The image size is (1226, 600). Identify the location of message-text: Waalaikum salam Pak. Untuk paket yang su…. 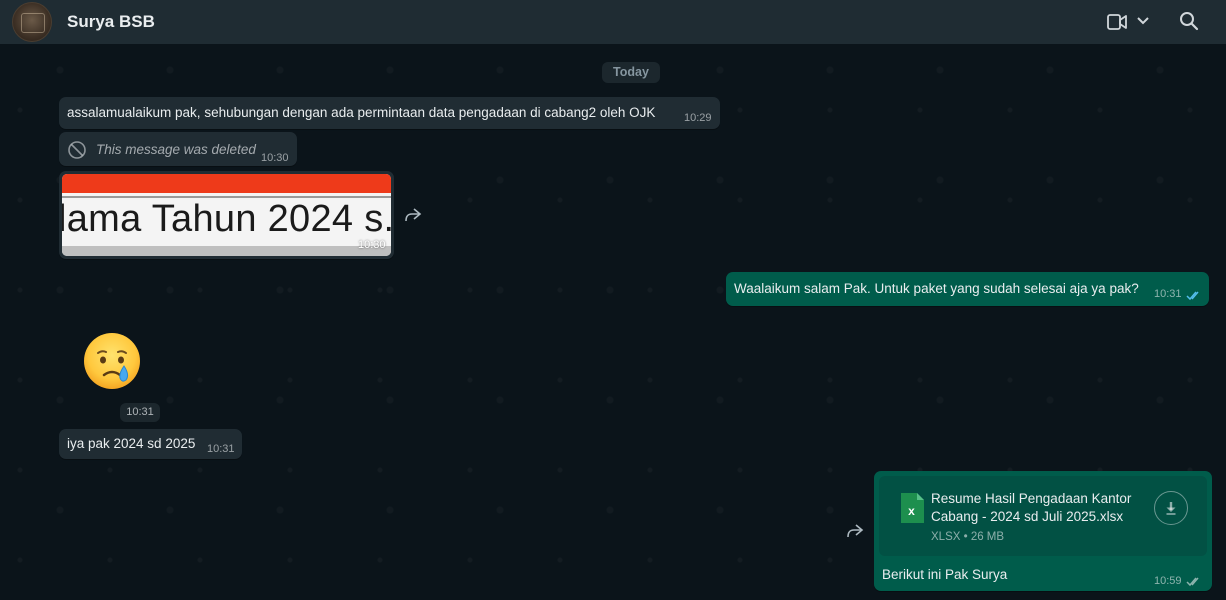
(936, 288).